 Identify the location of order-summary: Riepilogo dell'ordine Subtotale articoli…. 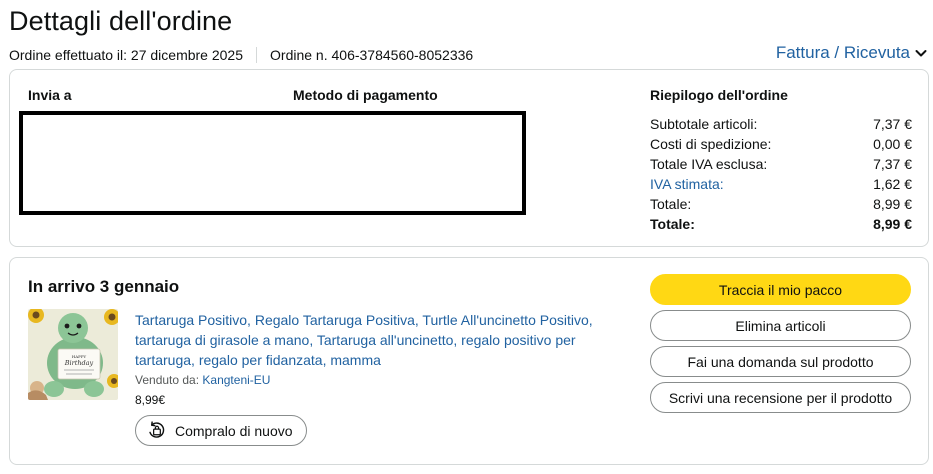
(781, 160).